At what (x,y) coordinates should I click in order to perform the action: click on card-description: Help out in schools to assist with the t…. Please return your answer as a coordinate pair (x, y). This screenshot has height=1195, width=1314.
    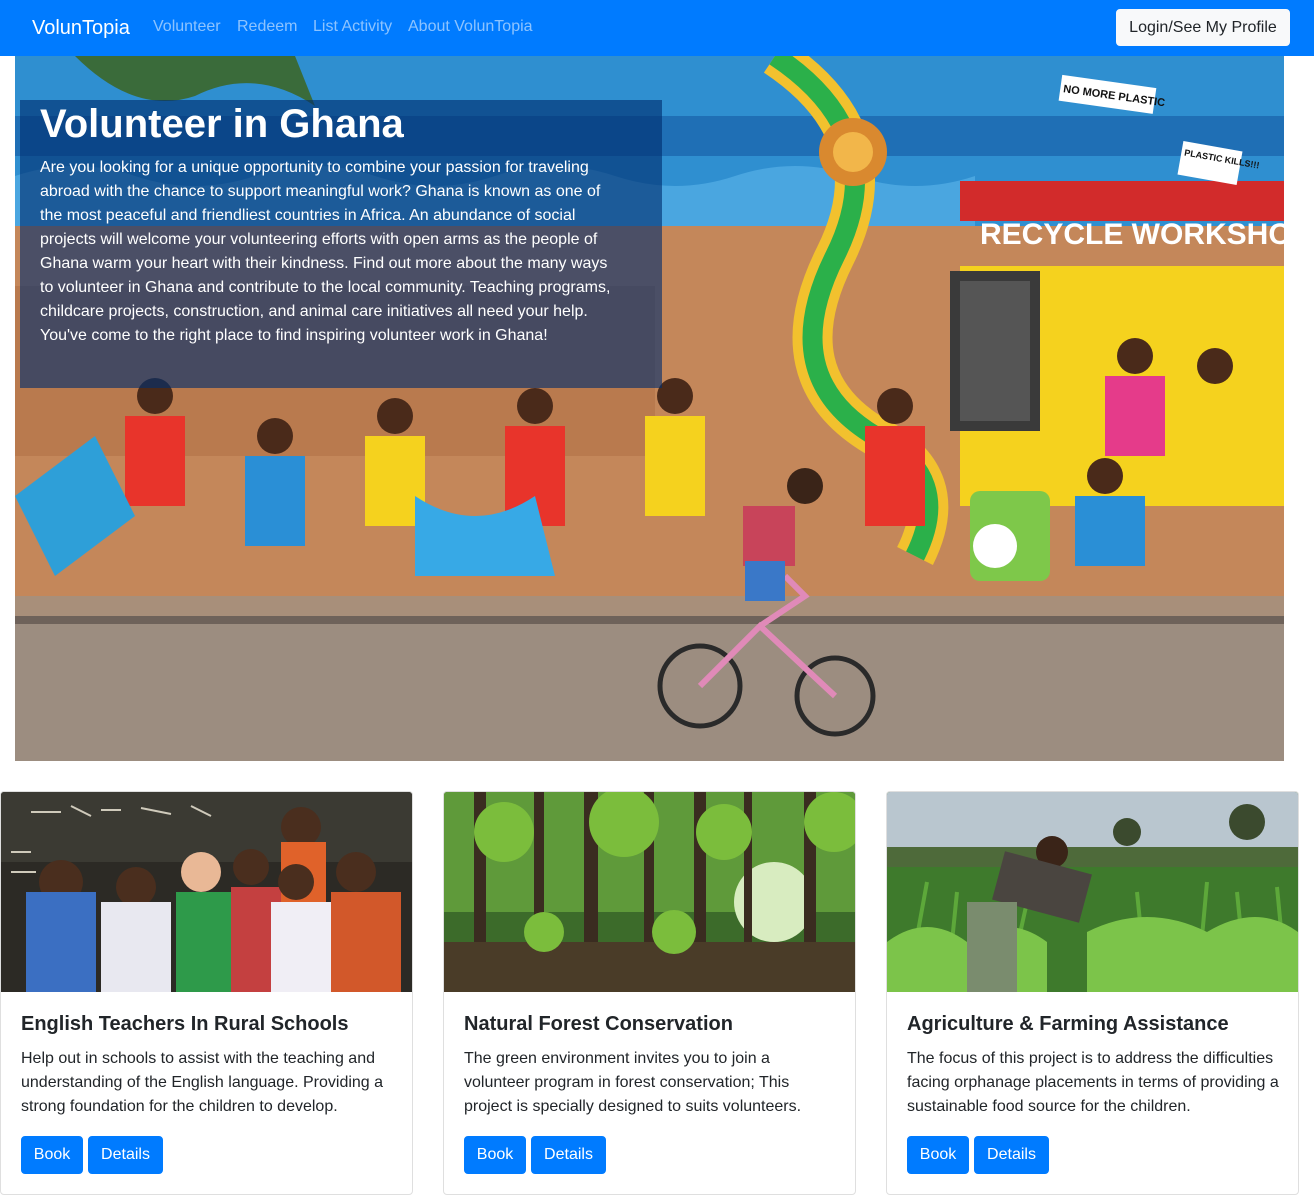
    Looking at the image, I should click on (202, 1082).